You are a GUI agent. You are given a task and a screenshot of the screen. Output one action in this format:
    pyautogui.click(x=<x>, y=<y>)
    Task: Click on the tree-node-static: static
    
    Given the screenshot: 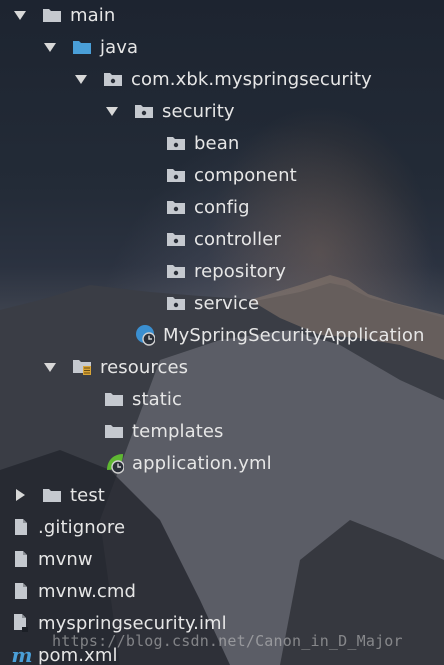 What is the action you would take?
    pyautogui.click(x=222, y=399)
    